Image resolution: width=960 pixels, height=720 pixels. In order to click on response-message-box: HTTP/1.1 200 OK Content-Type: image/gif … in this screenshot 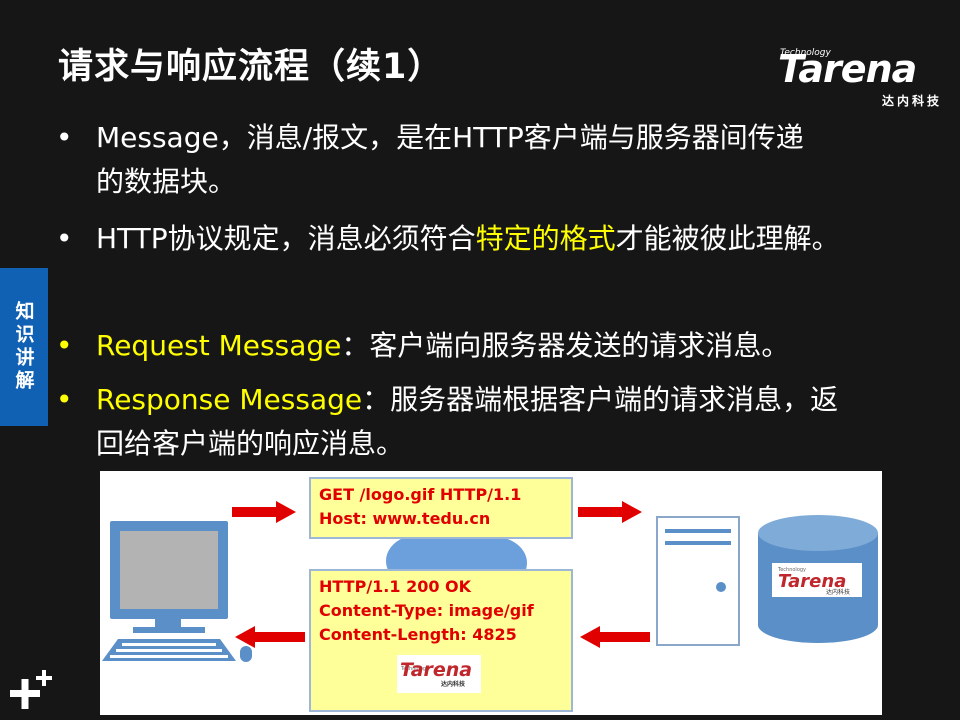, I will do `click(441, 640)`.